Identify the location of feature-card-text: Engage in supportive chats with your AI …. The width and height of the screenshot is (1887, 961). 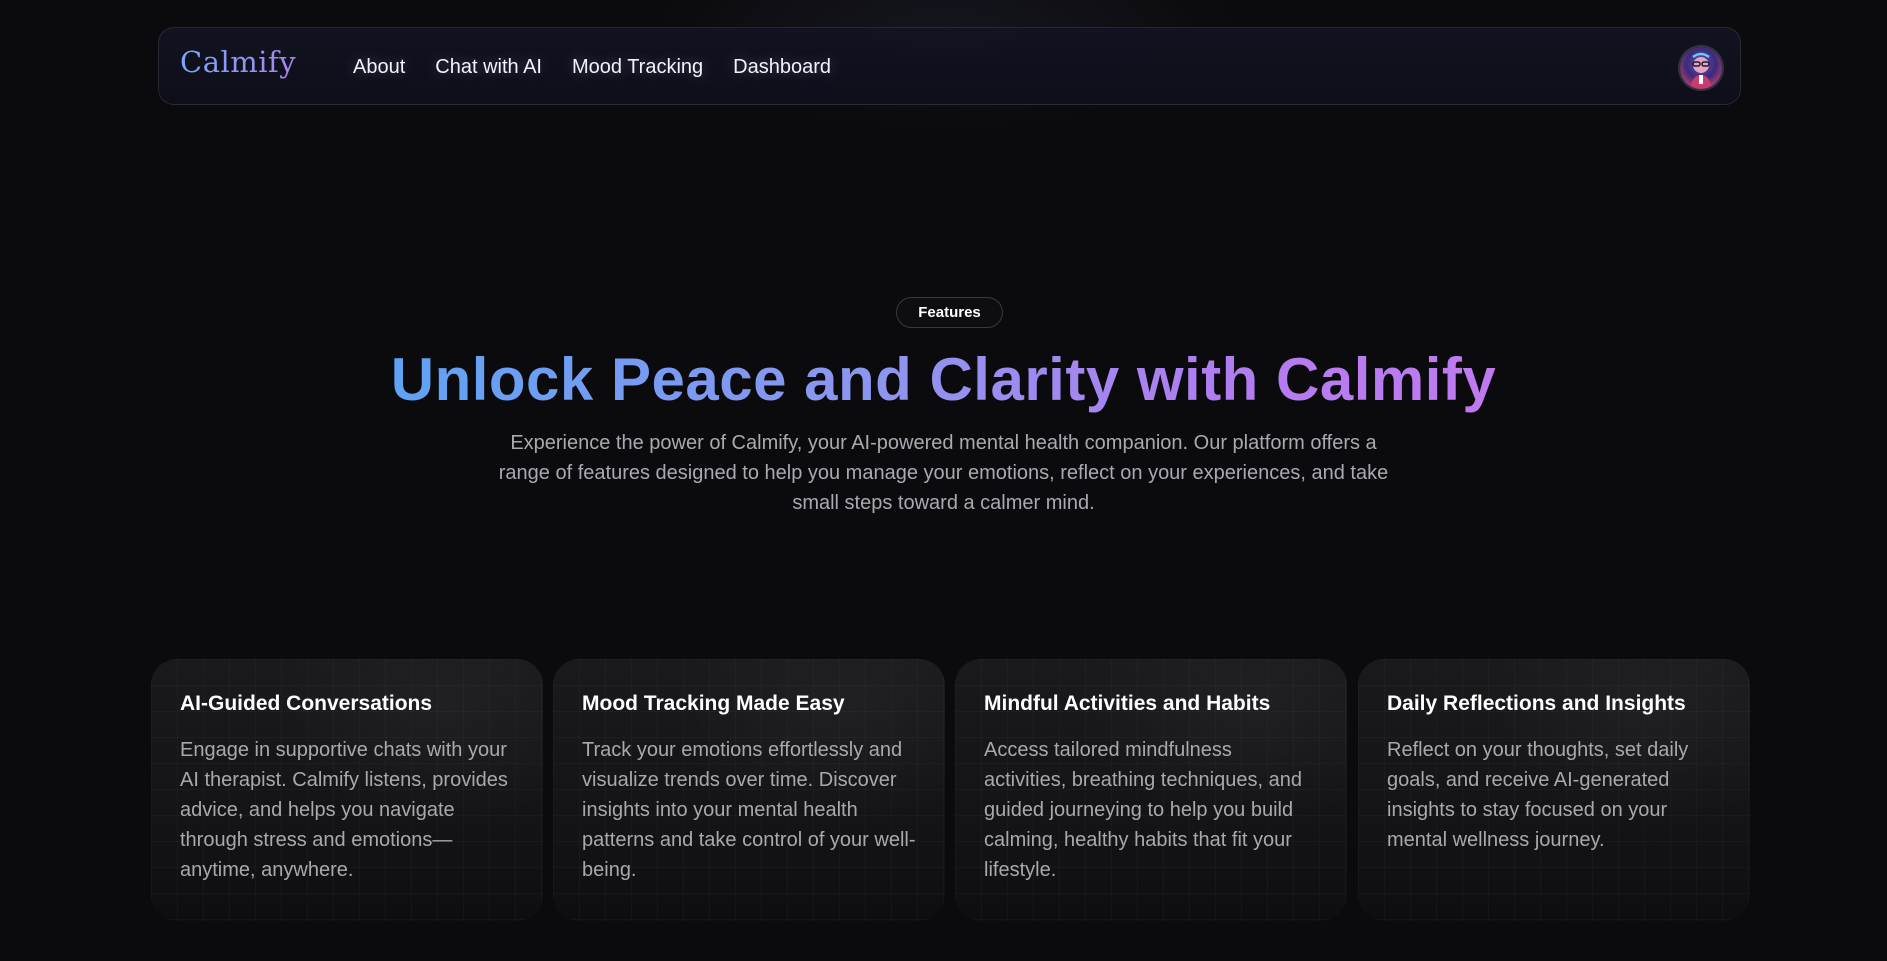
(344, 810).